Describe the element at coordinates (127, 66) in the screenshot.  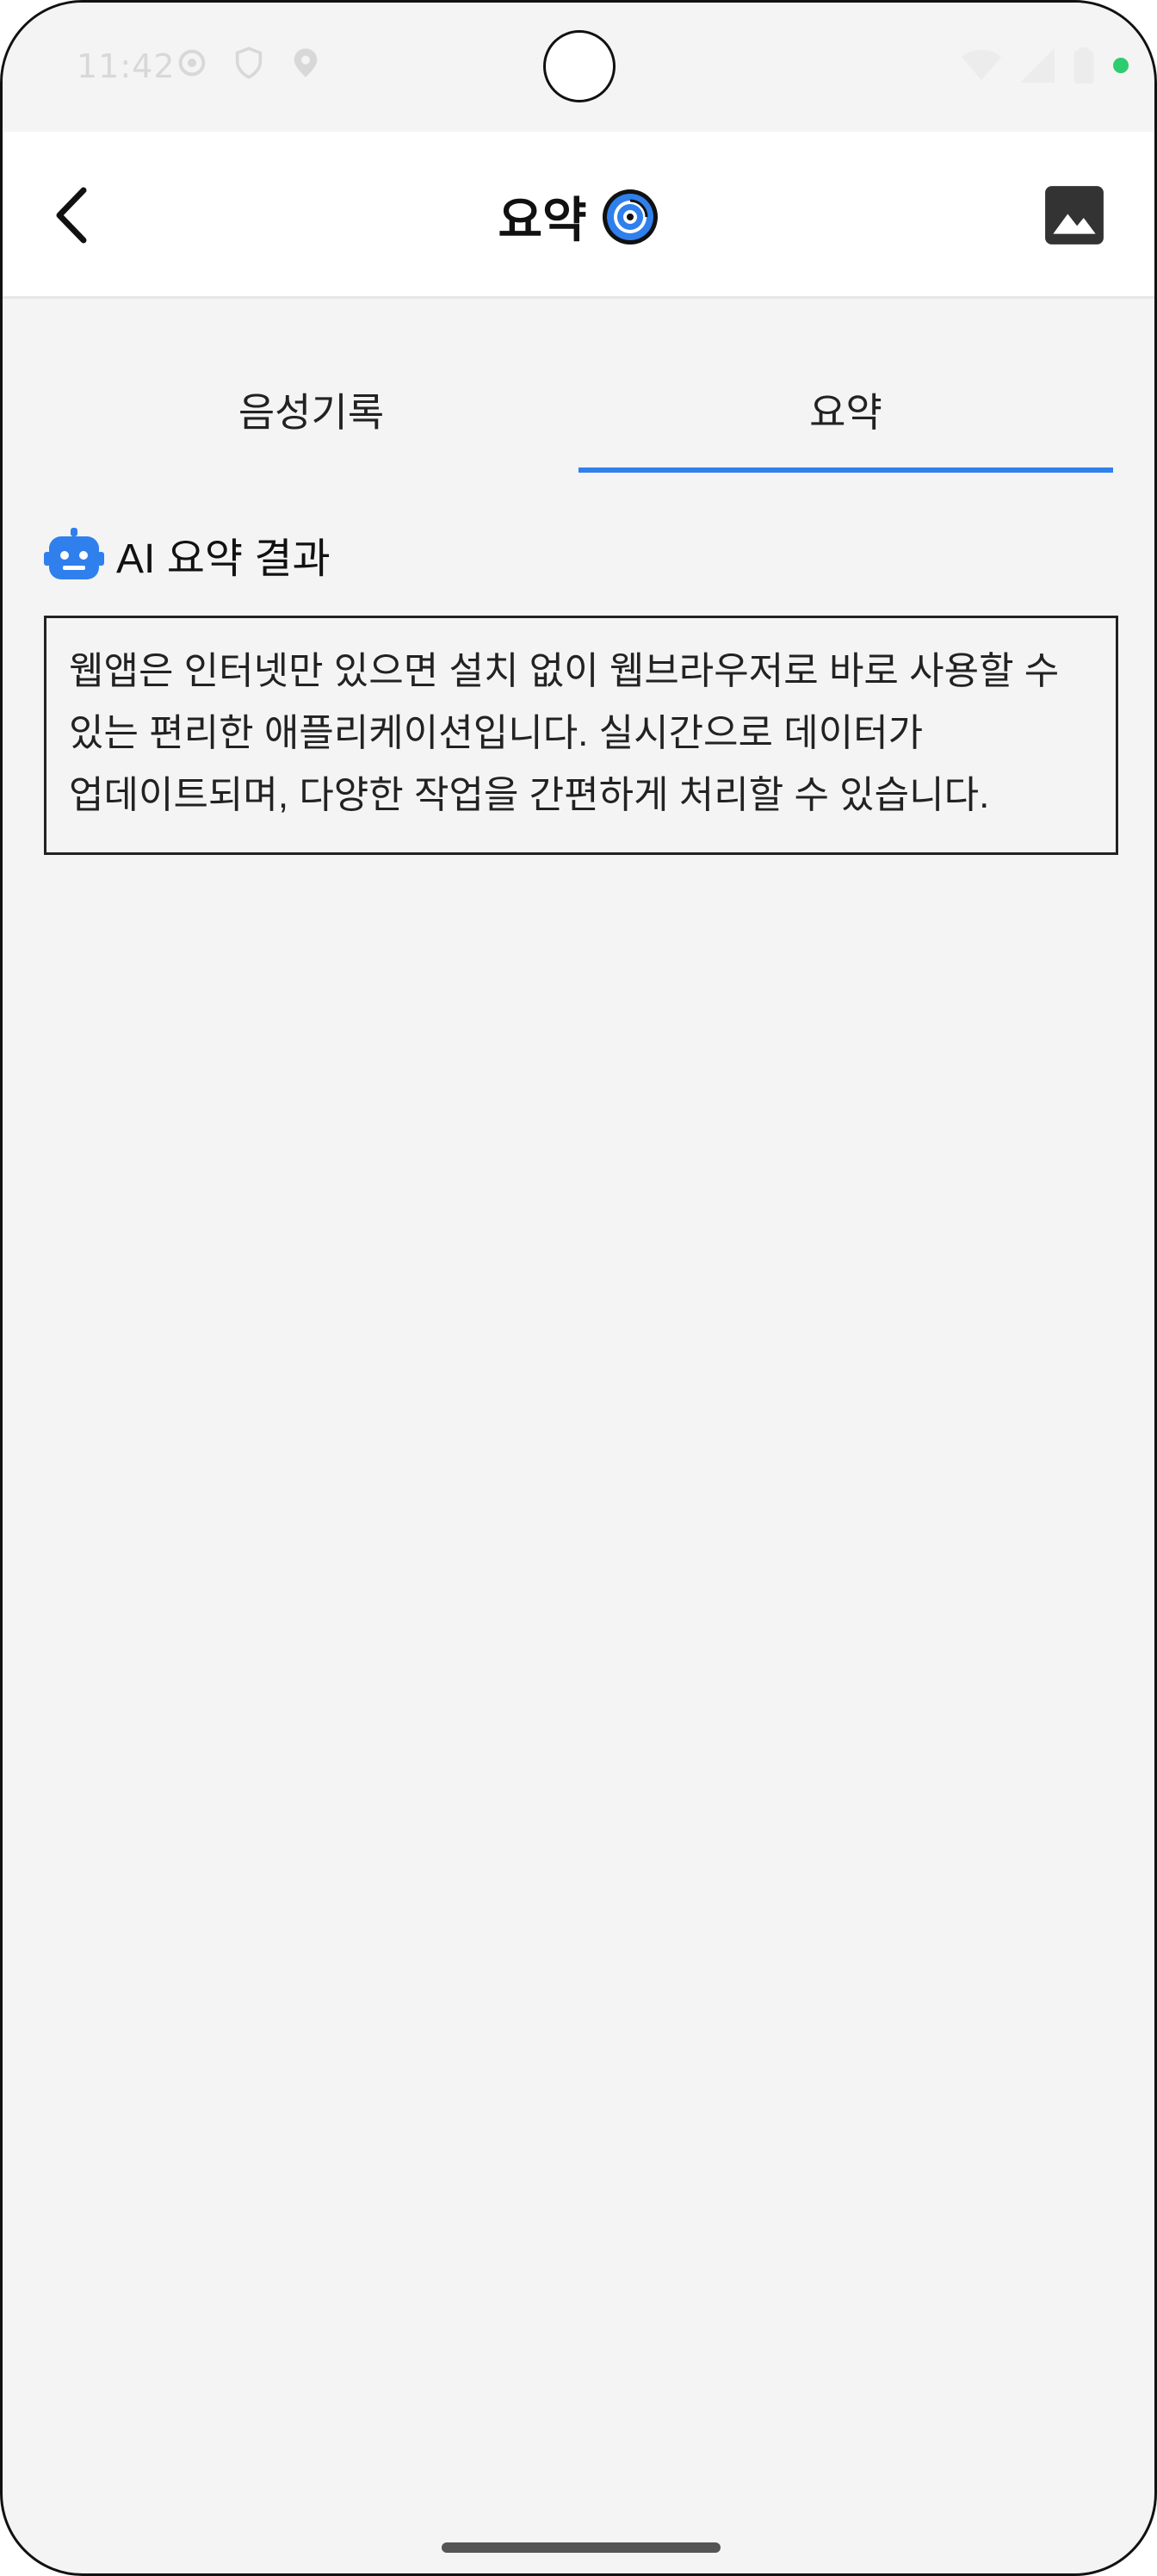
I see `status-time: 11:42` at that location.